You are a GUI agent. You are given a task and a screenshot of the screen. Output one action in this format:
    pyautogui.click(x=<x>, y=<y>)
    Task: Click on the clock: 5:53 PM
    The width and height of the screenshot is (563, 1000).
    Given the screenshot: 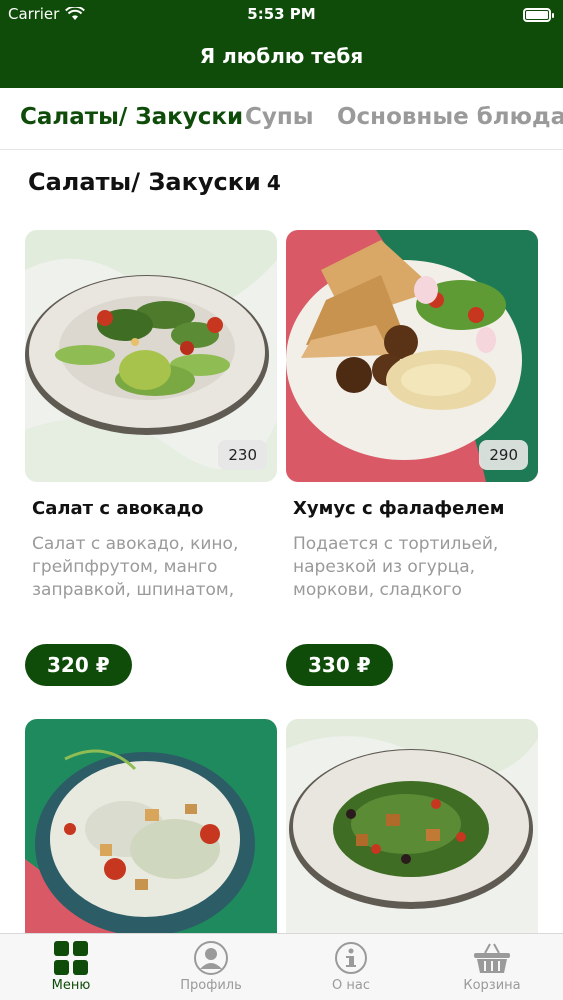 What is the action you would take?
    pyautogui.click(x=281, y=14)
    